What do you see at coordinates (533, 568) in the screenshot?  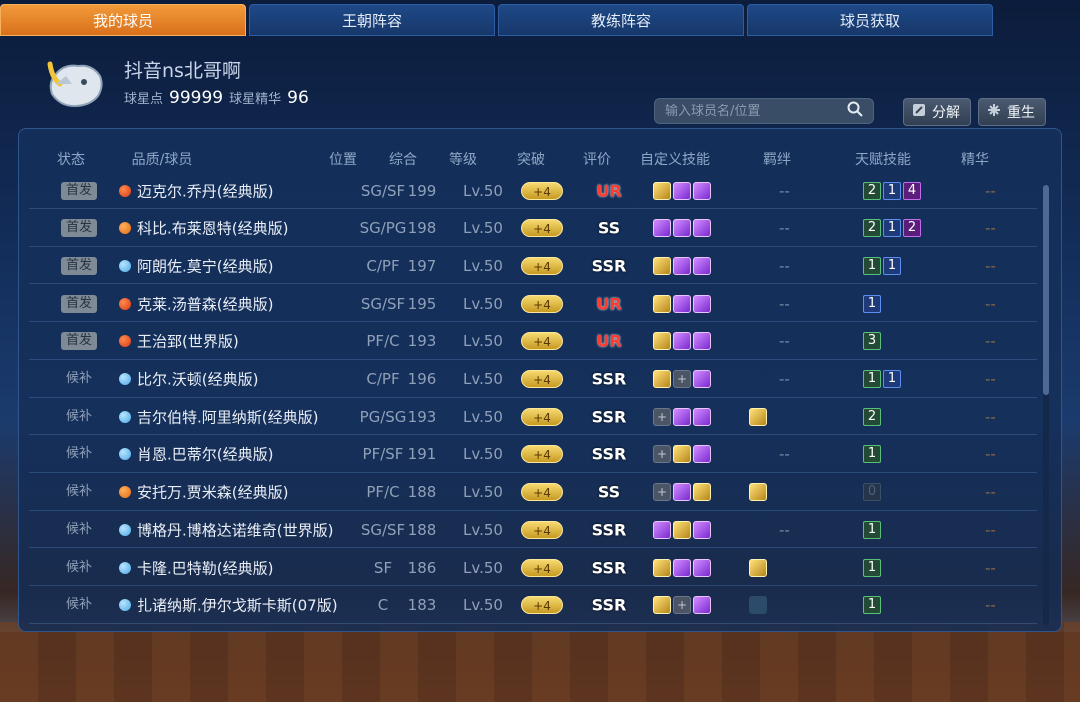 I see `table-row: 候补 卡隆.巴特勒(经典版) SF 186 Lv.50 +4 SSR 1 --` at bounding box center [533, 568].